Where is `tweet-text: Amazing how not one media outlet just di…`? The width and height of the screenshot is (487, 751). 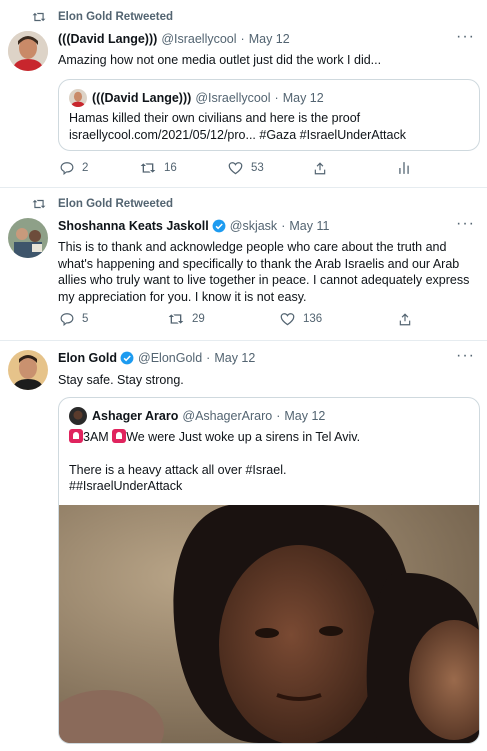 tweet-text: Amazing how not one media outlet just di… is located at coordinates (220, 60).